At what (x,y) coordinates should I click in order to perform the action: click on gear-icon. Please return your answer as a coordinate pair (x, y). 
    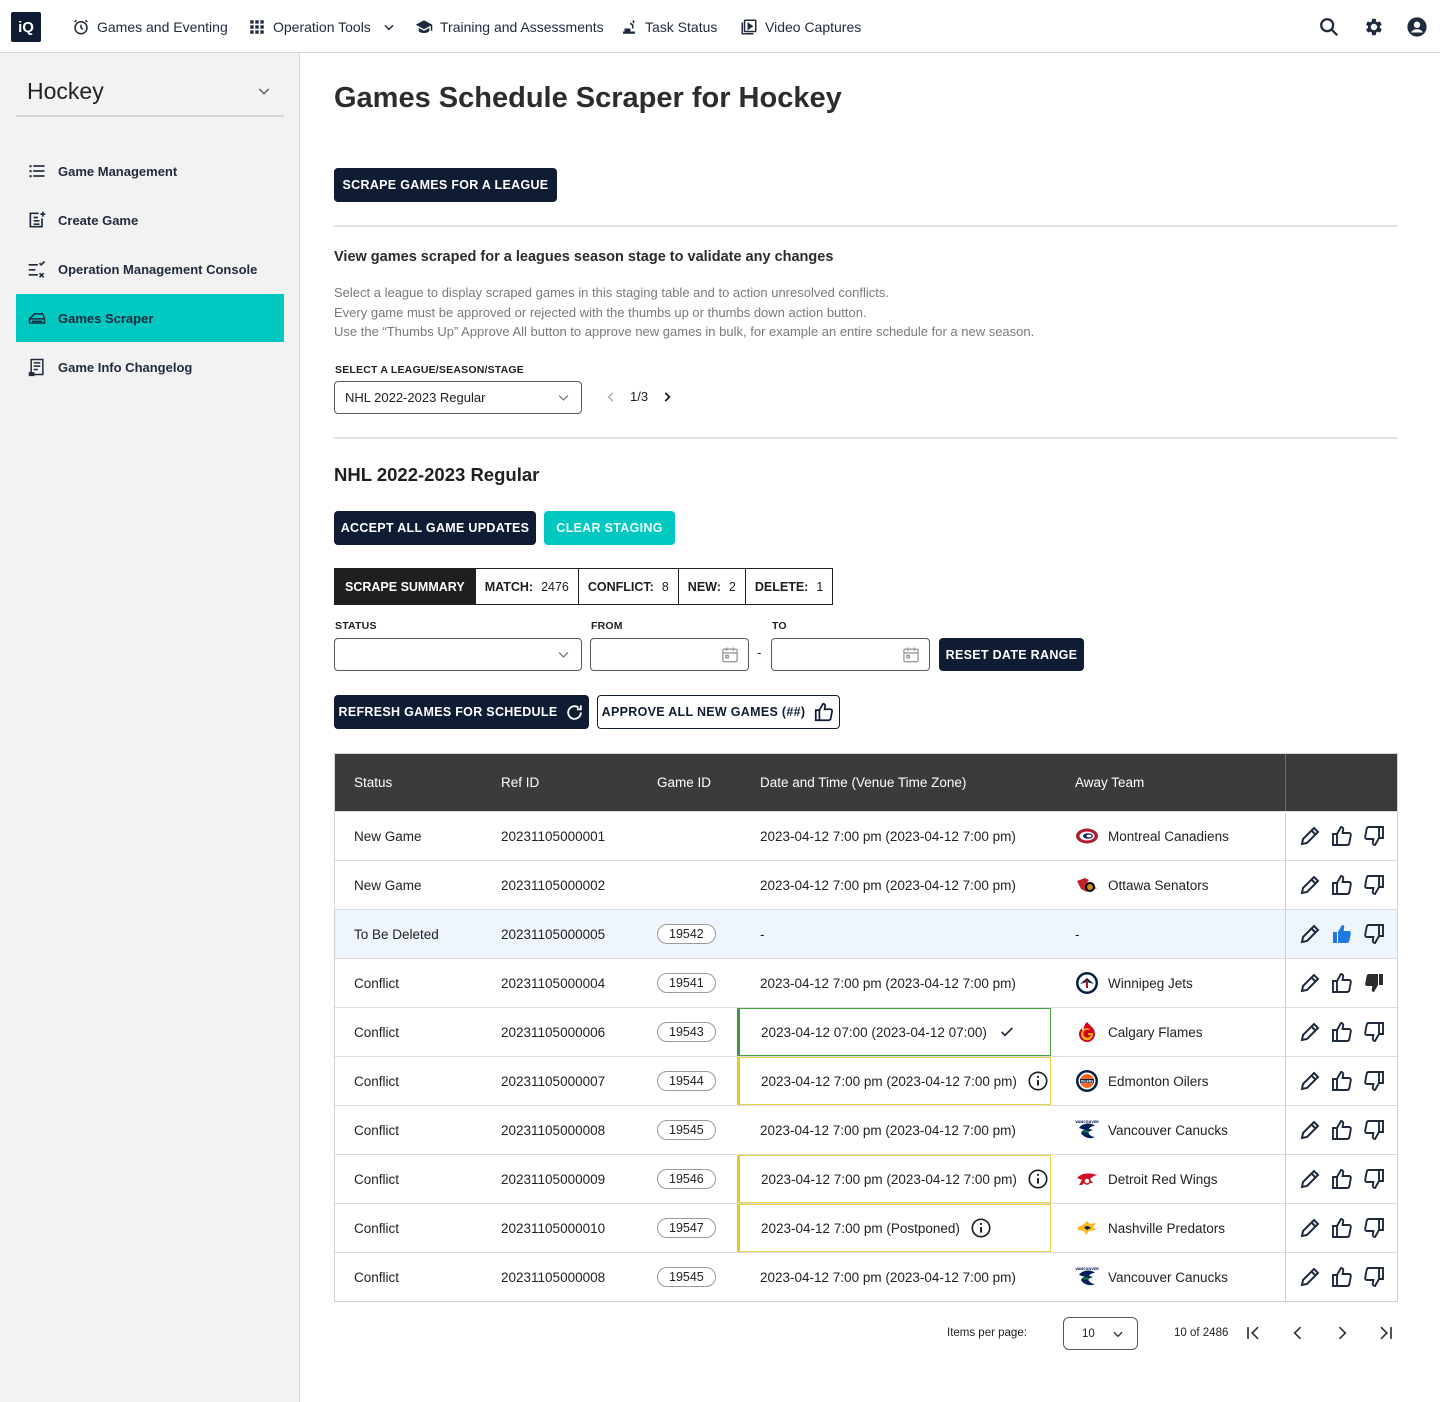
    Looking at the image, I should click on (1373, 27).